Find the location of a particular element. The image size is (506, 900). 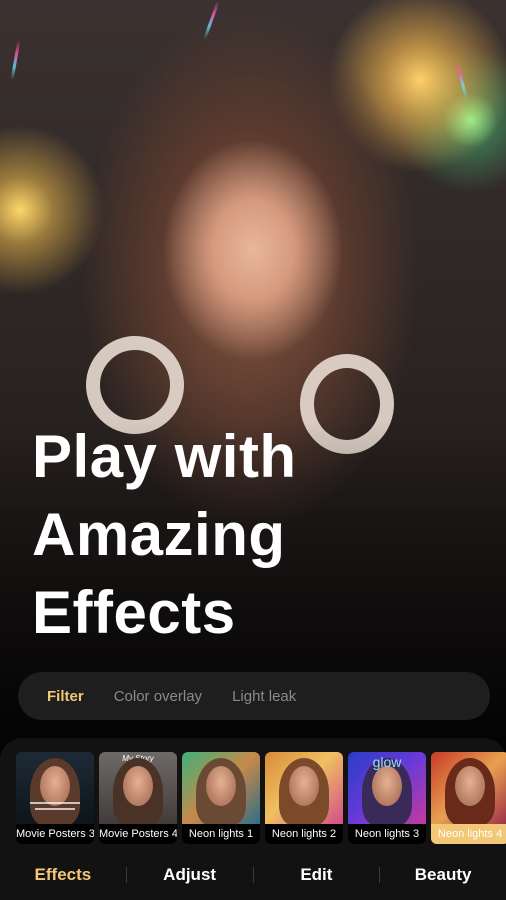

filter-preview-image: My Story is located at coordinates (138, 789).